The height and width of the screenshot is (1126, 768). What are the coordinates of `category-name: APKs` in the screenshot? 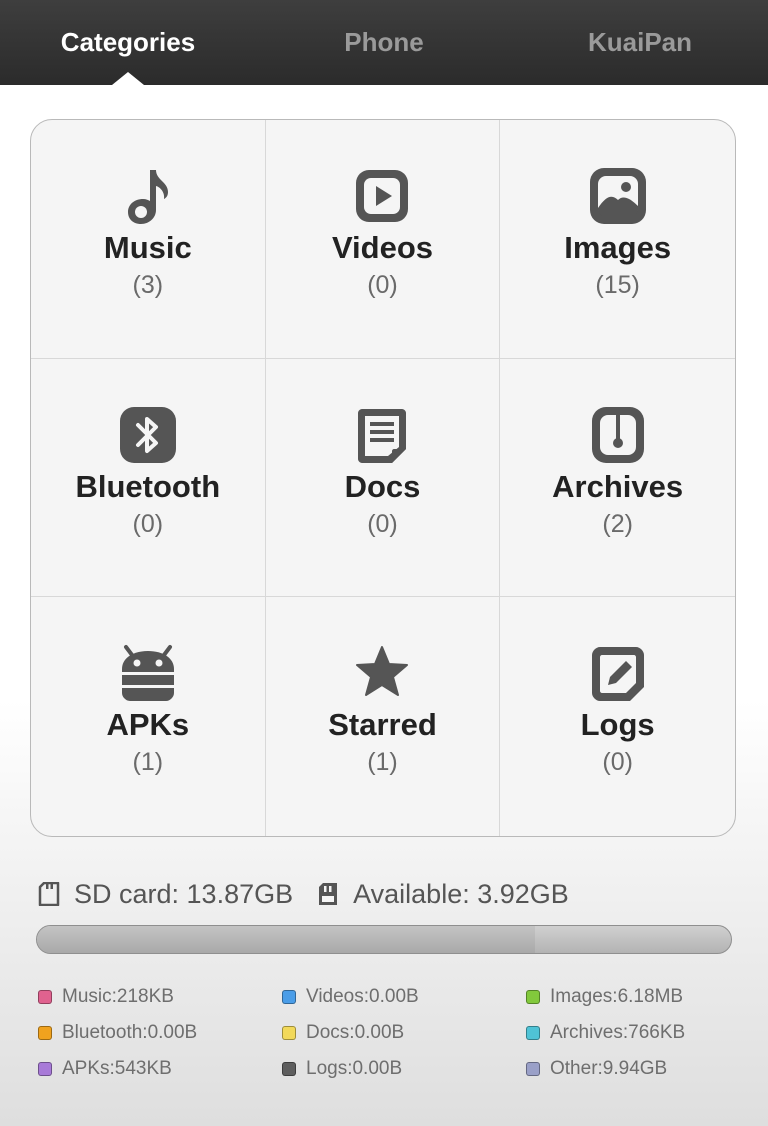 It's located at (148, 725).